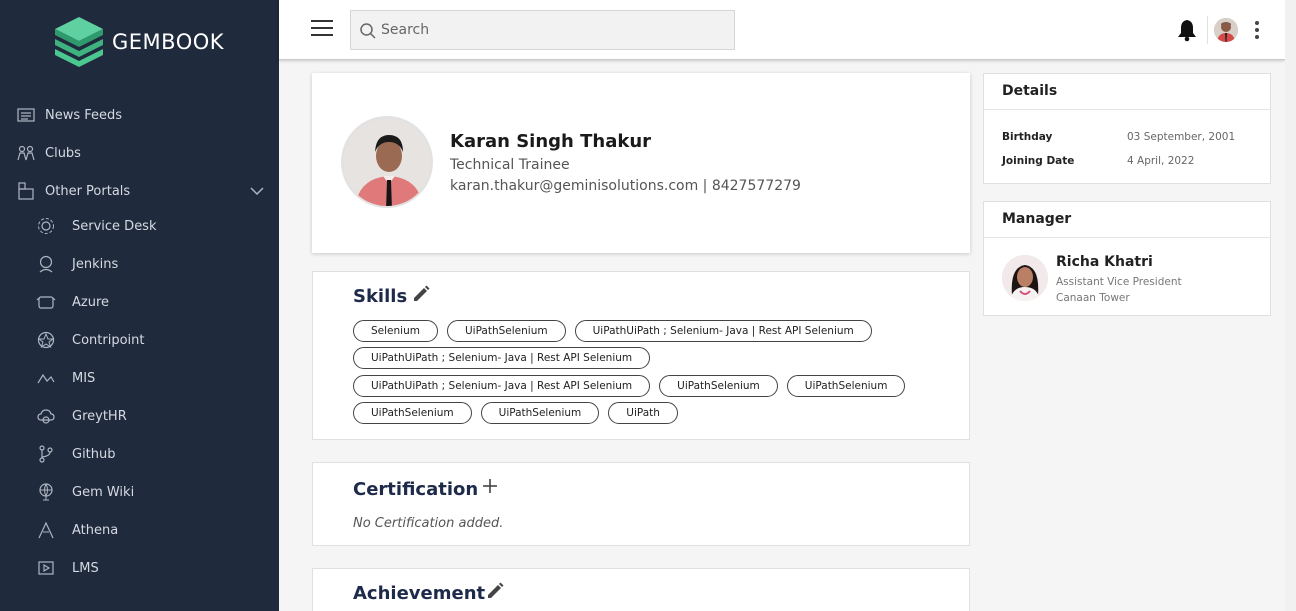 This screenshot has width=1296, height=611. Describe the element at coordinates (387, 162) in the screenshot. I see `profile-avatar` at that location.